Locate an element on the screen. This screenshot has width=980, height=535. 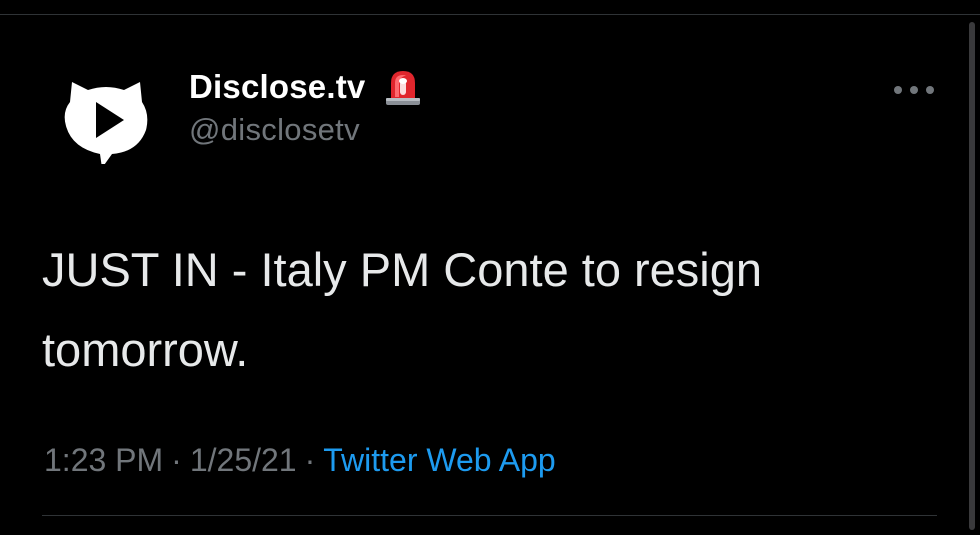
author-names: Disclose.tv @disclosetv is located at coordinates (306, 107).